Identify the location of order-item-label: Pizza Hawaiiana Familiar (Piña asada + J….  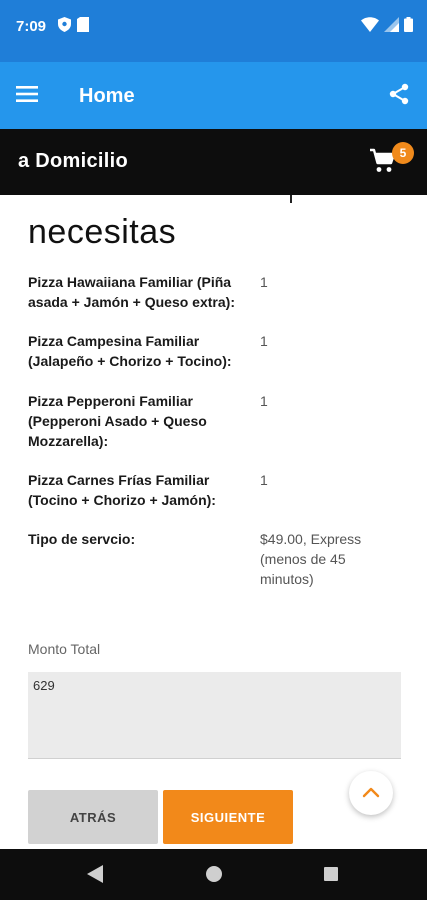
(131, 292).